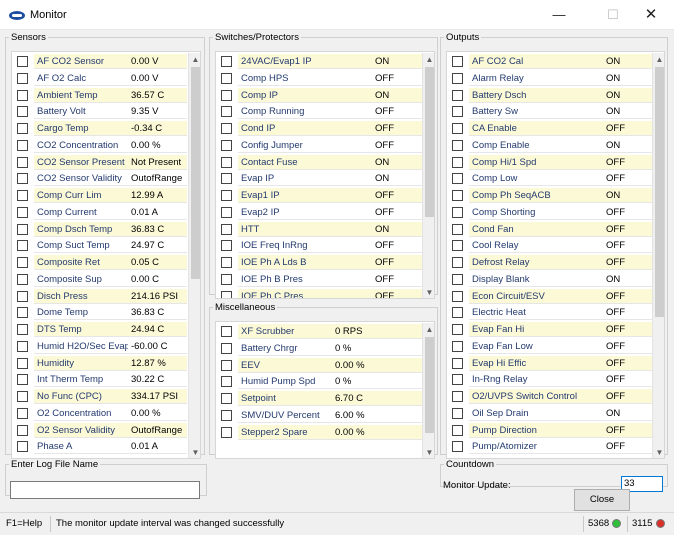 This screenshot has height=535, width=674. What do you see at coordinates (559, 15) in the screenshot?
I see `minimize-button: —` at bounding box center [559, 15].